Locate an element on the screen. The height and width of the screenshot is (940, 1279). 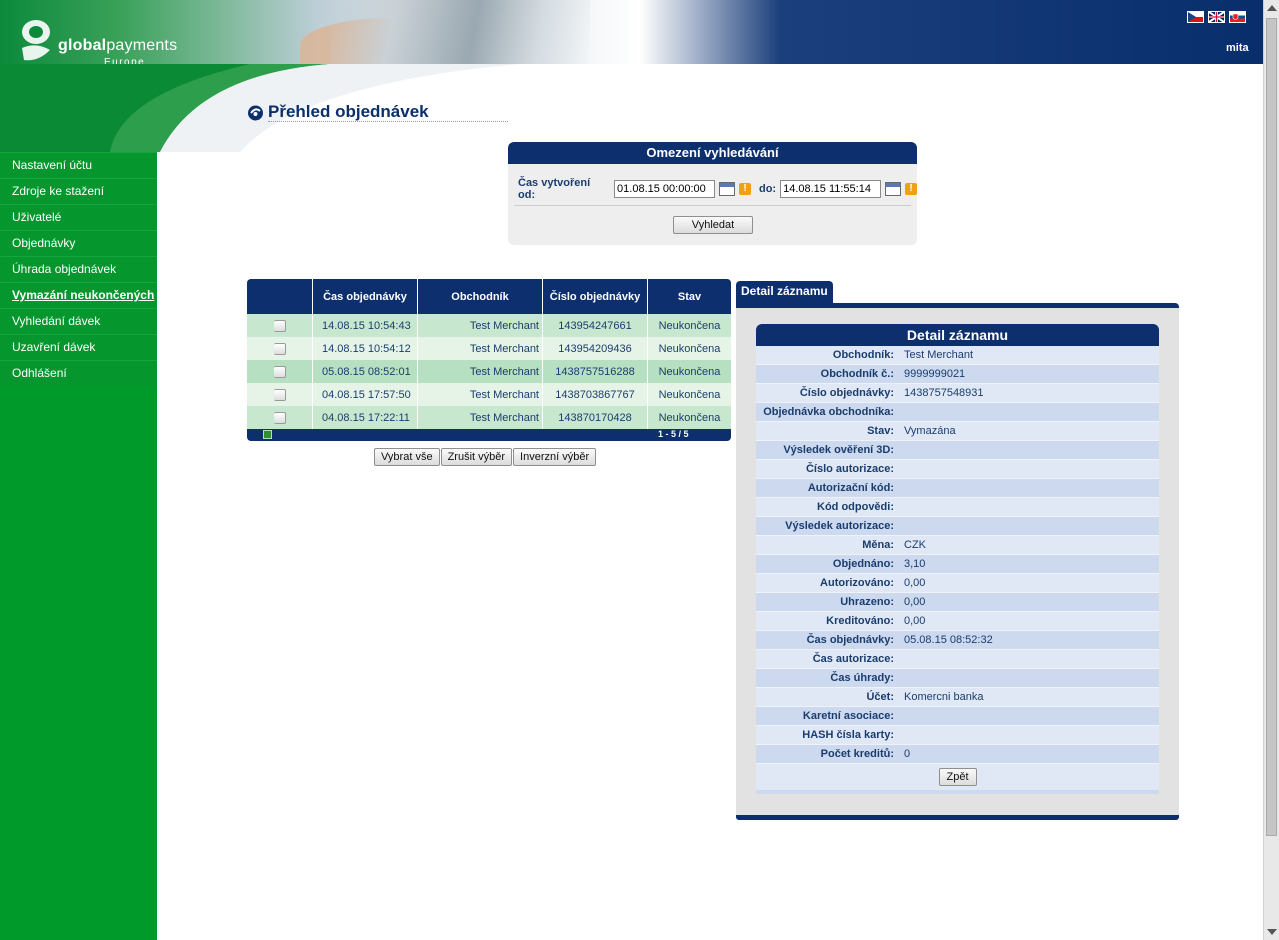
detail-row: Výsledek ověření 3D: is located at coordinates (957, 450).